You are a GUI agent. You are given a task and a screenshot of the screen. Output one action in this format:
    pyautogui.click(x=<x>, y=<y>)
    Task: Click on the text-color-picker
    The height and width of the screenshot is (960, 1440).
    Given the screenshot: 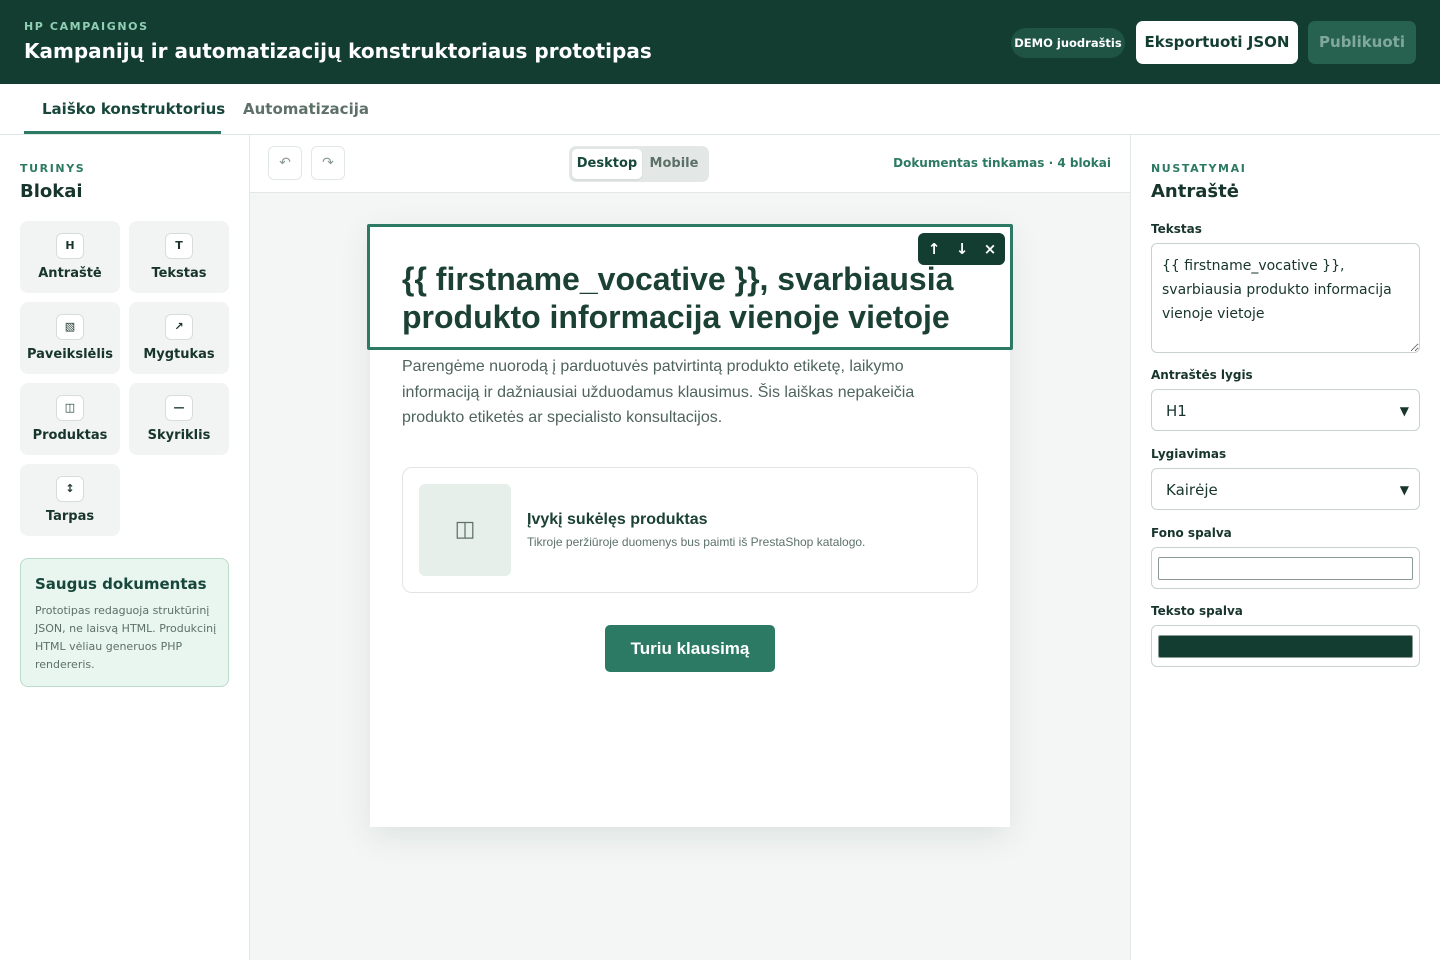 What is the action you would take?
    pyautogui.click(x=1285, y=646)
    